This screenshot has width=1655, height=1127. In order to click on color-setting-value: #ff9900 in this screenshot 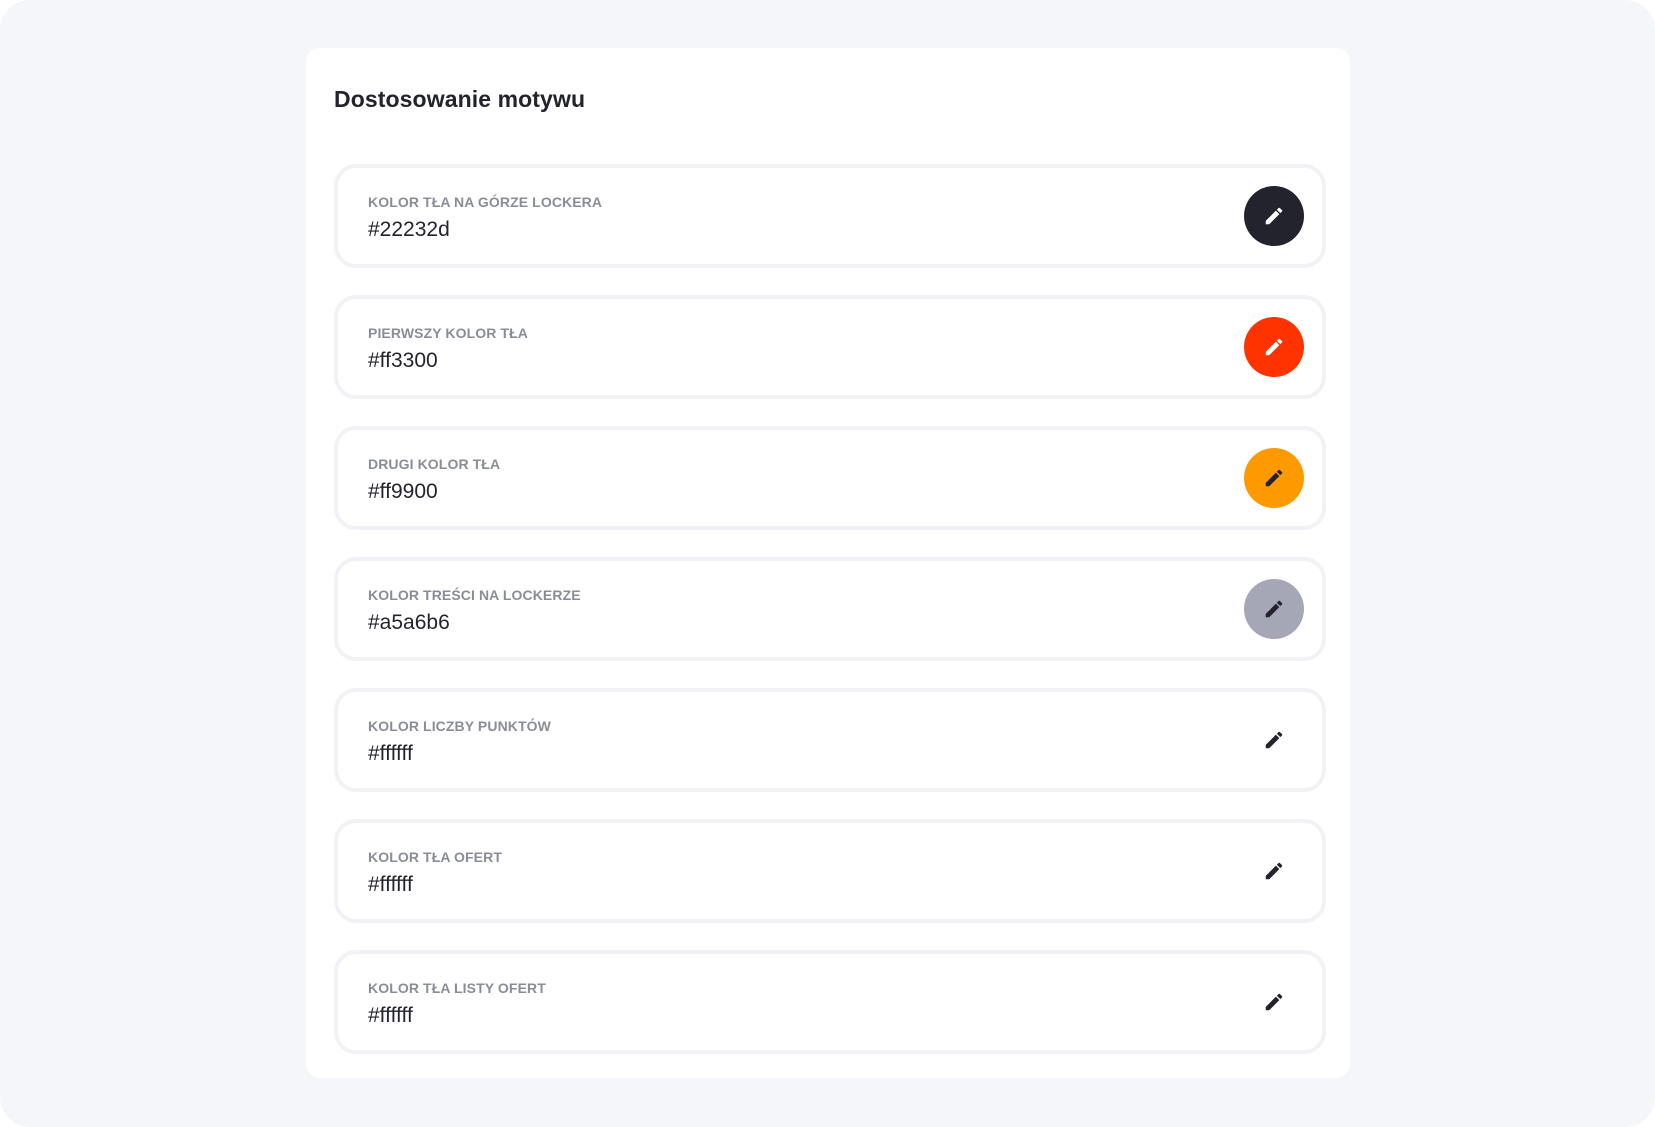, I will do `click(403, 491)`.